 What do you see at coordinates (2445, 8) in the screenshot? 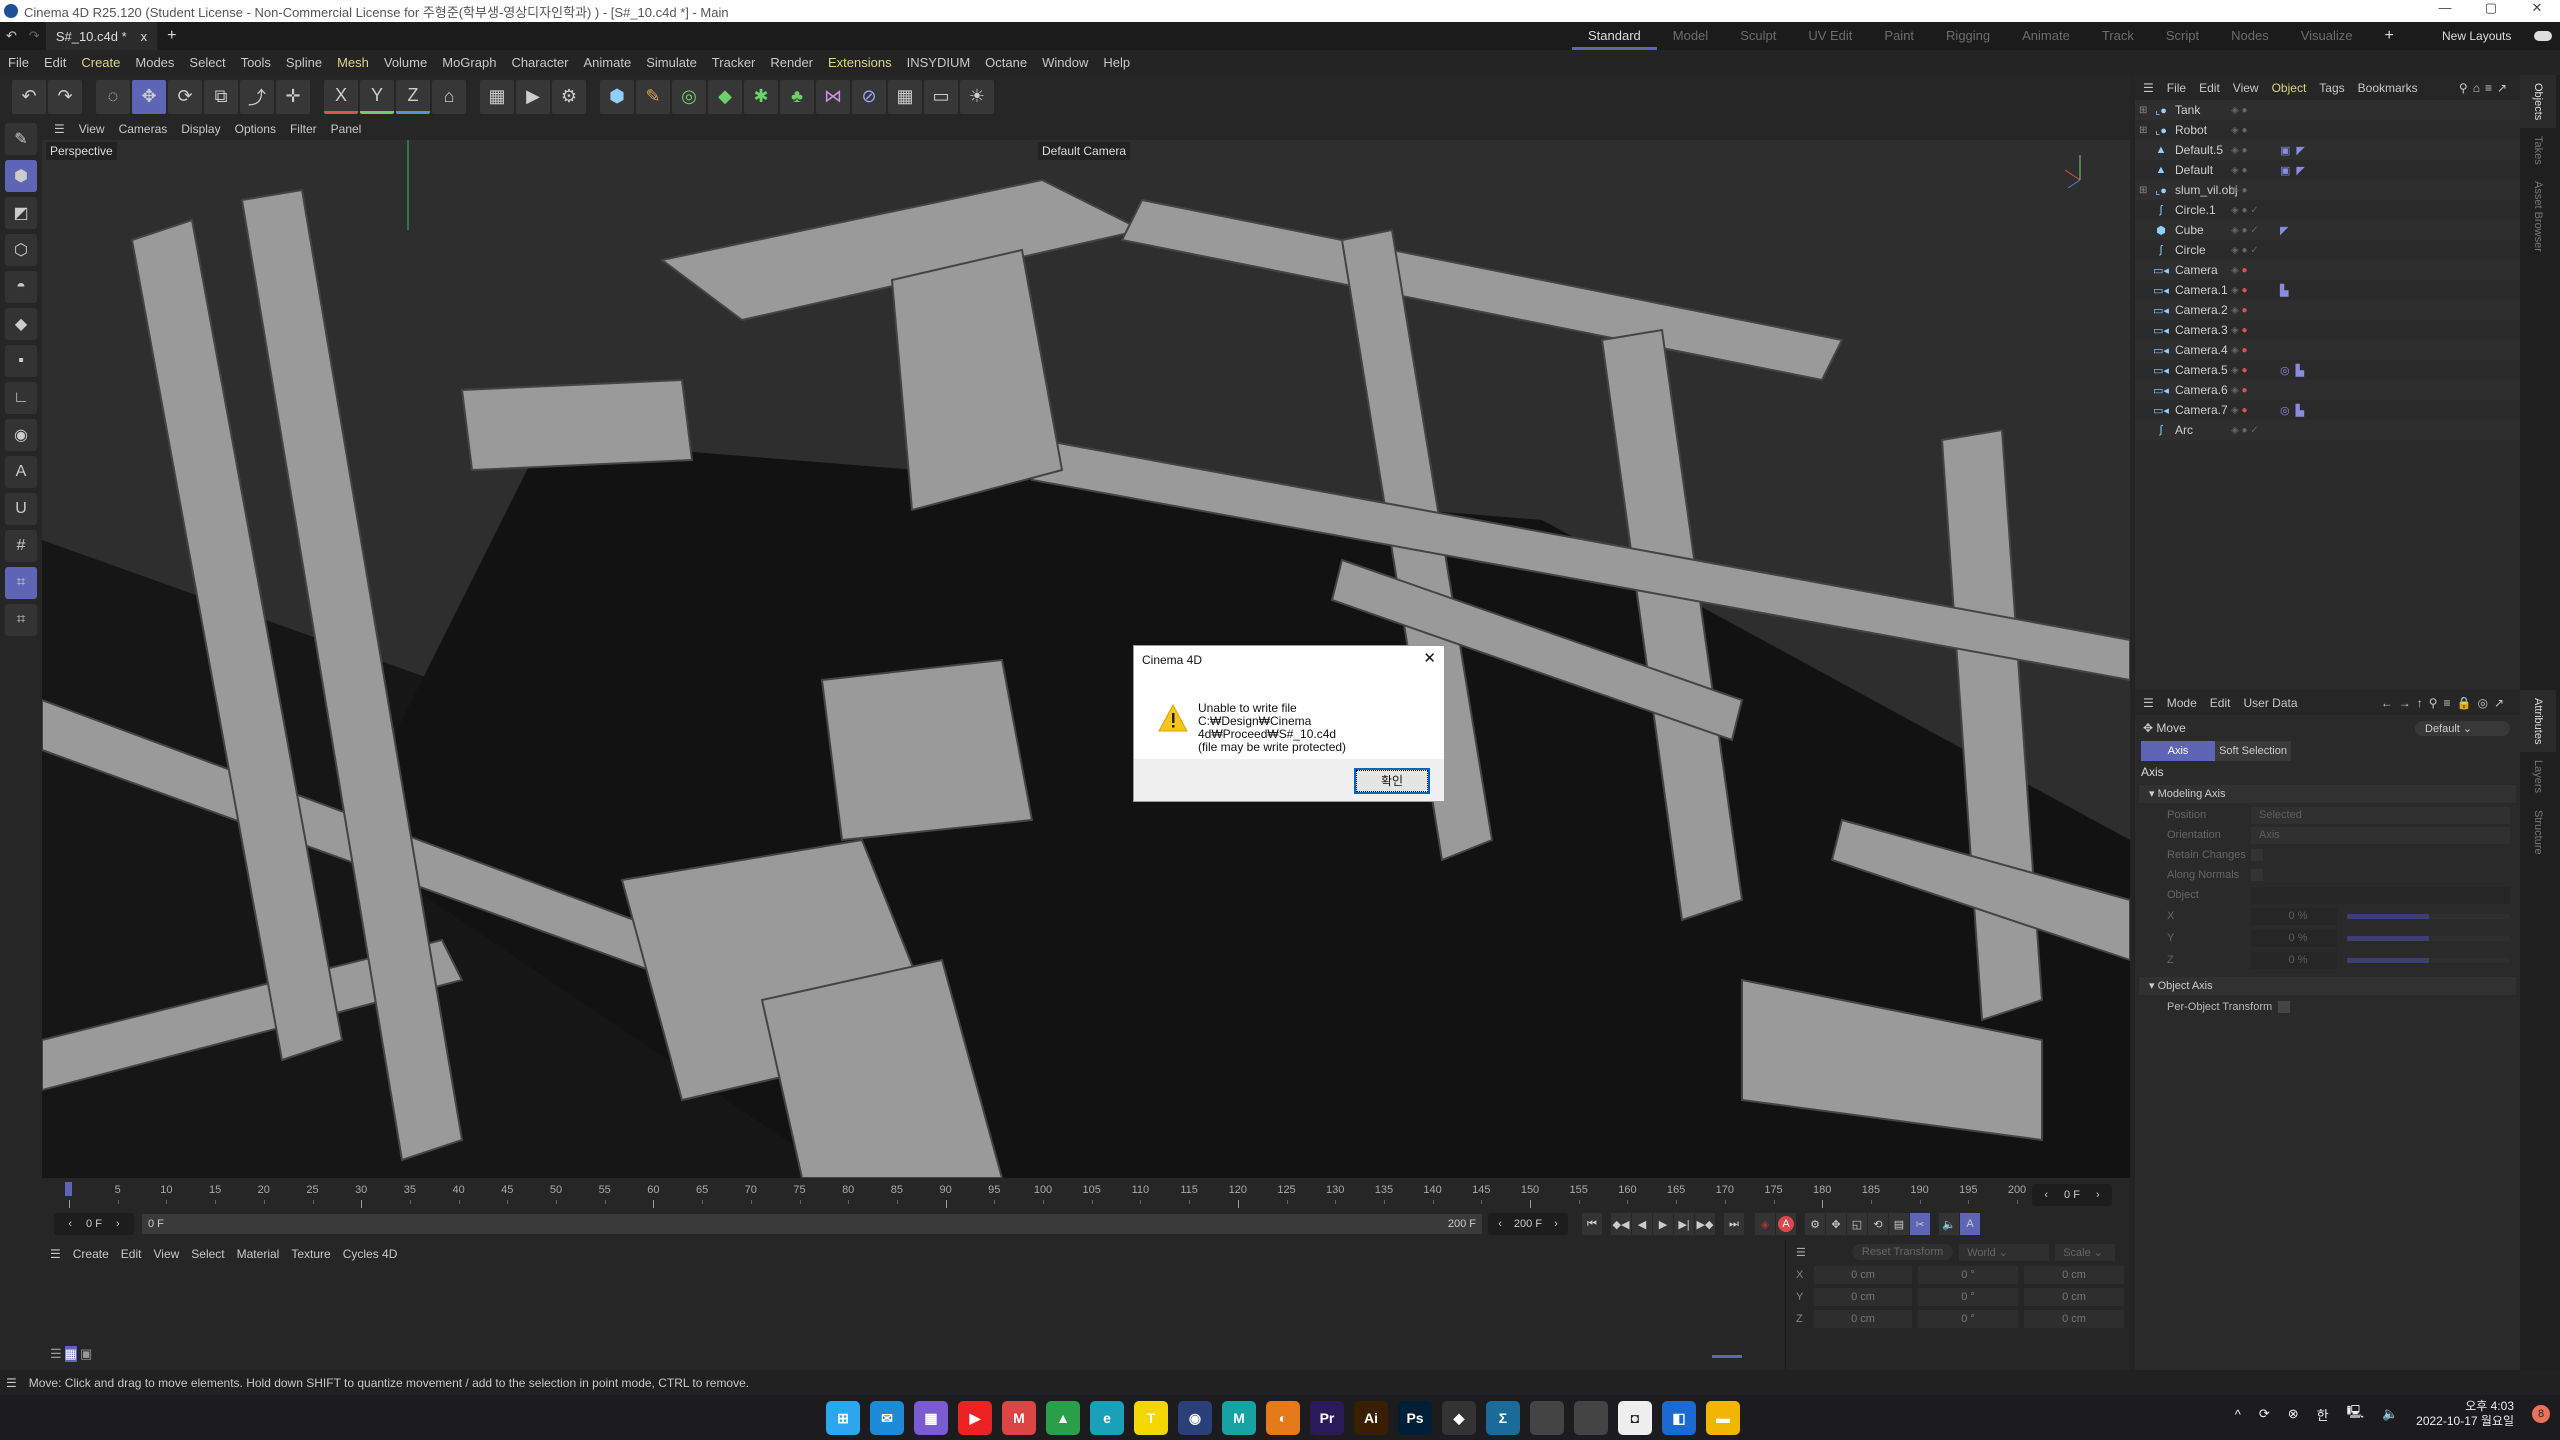
I see `minimize-button: —` at bounding box center [2445, 8].